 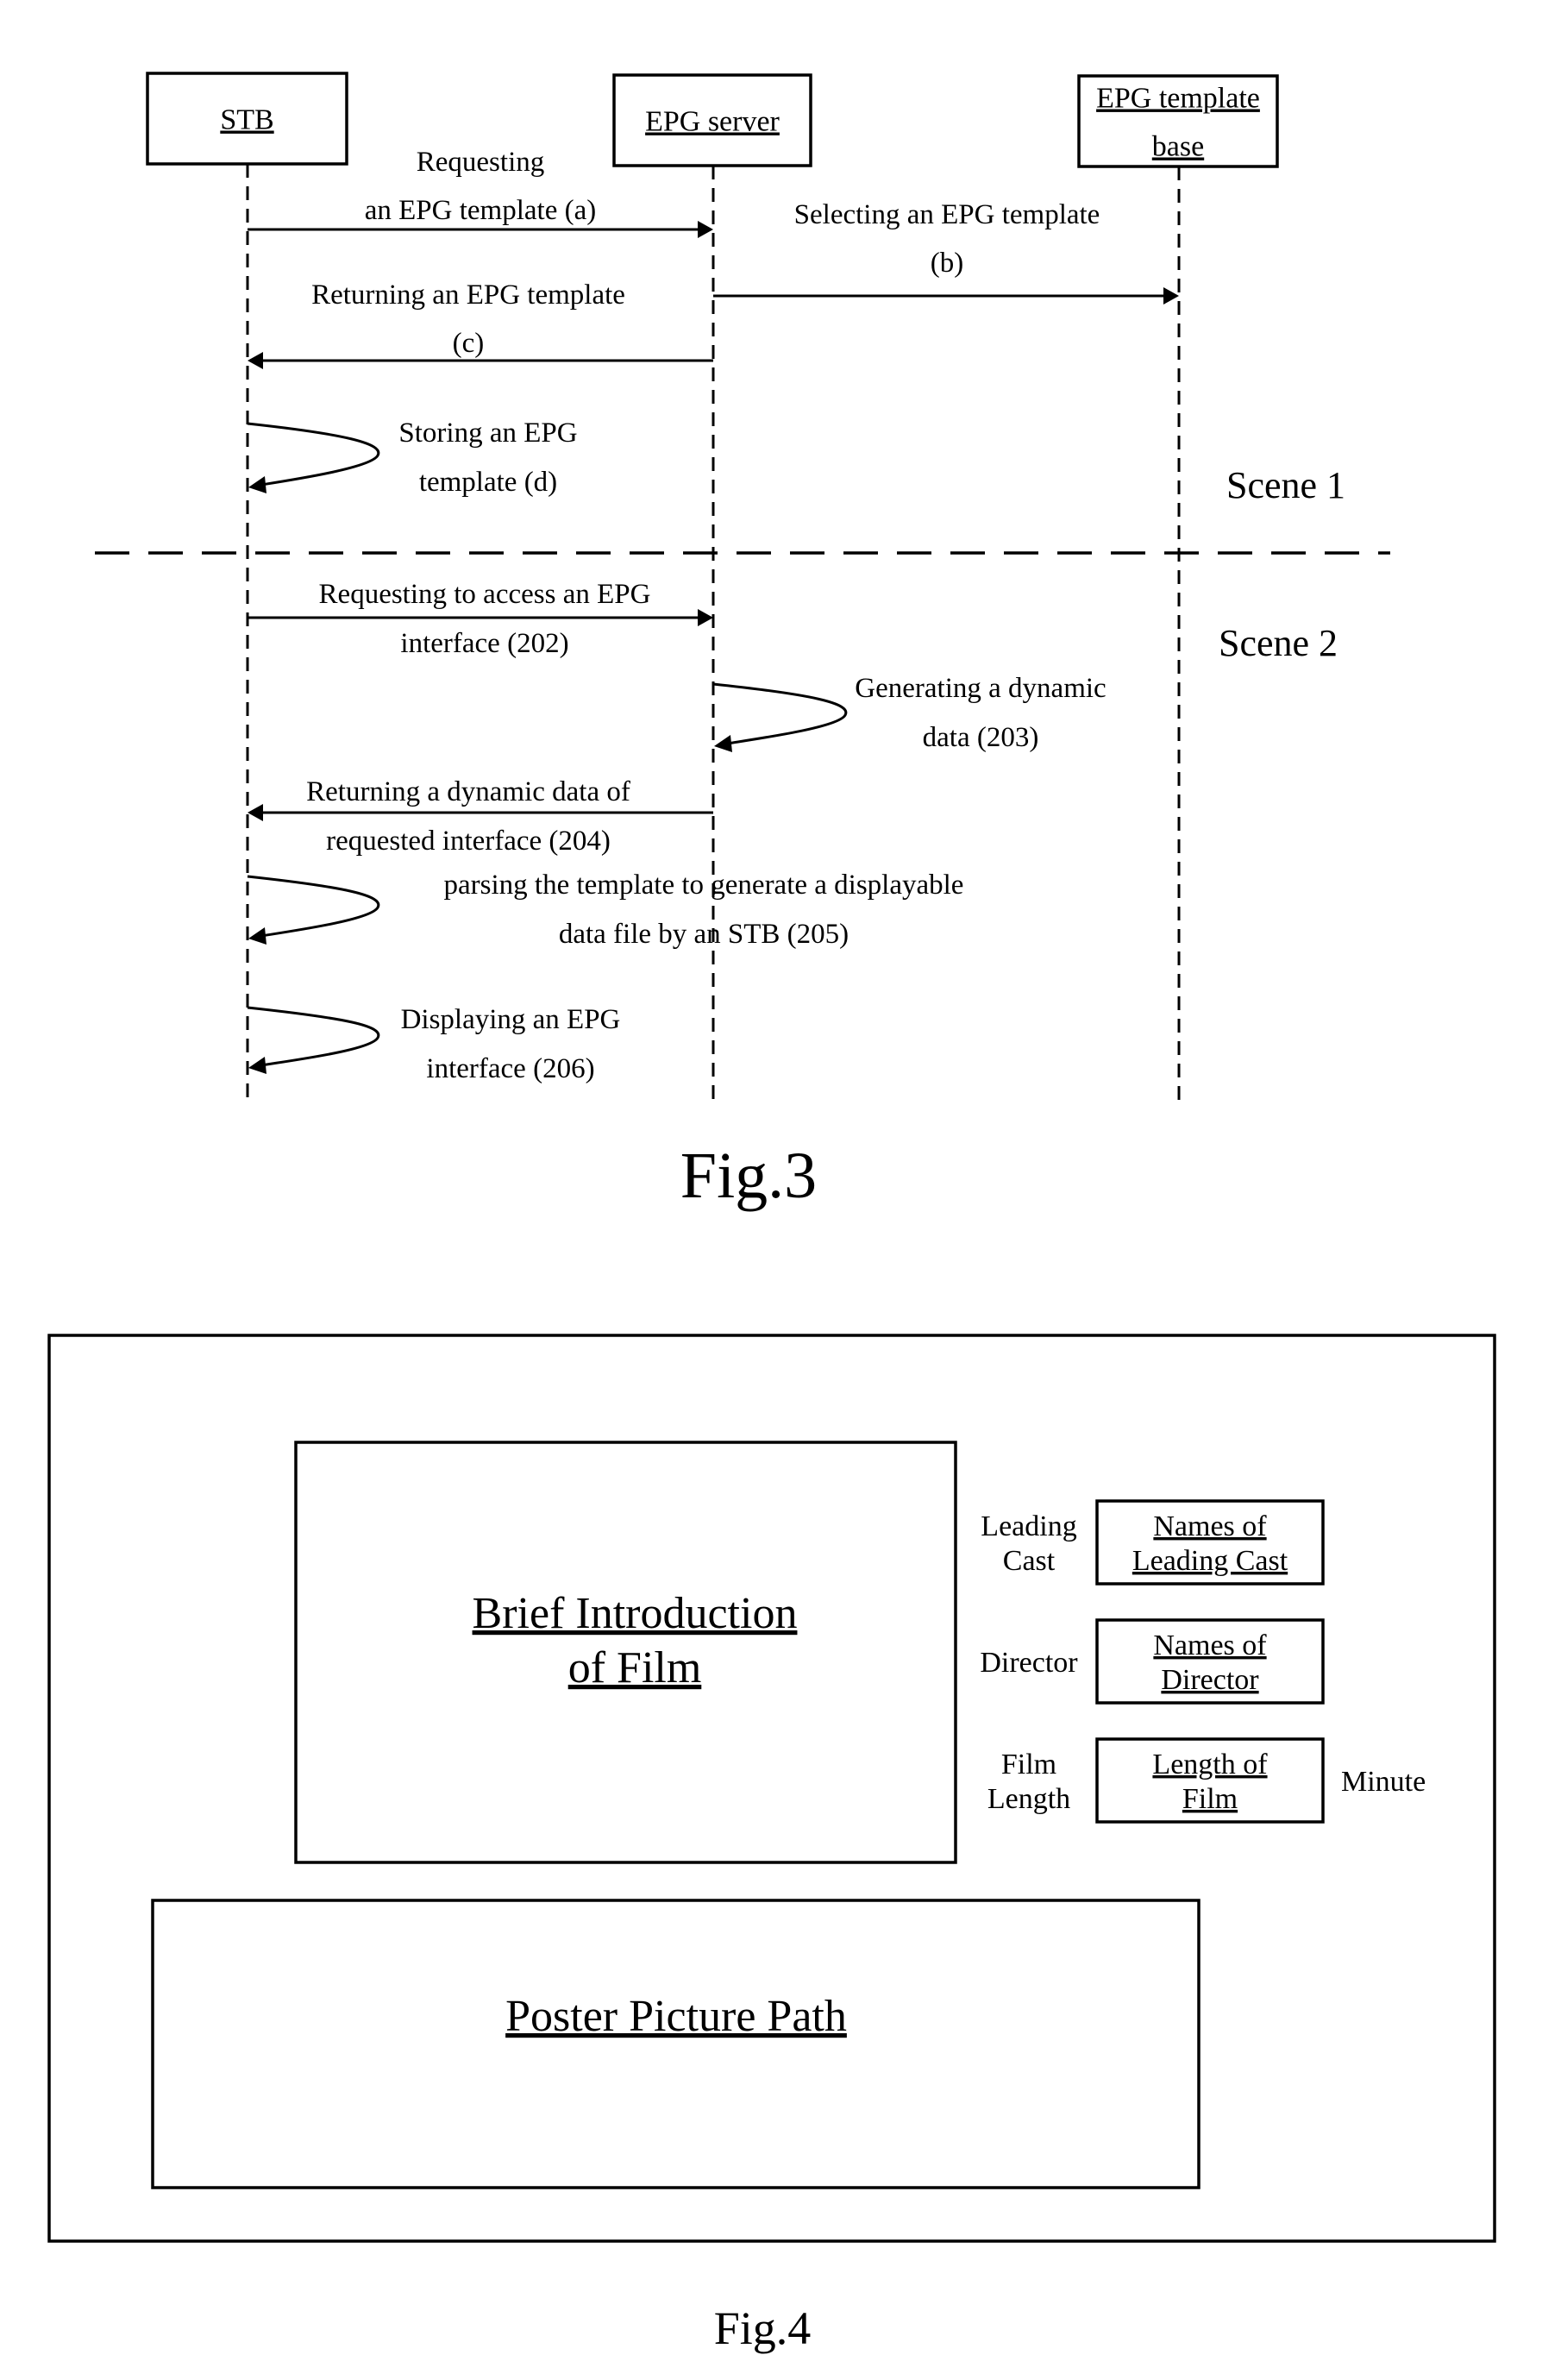 What do you see at coordinates (1178, 147) in the screenshot?
I see `actor-label: base` at bounding box center [1178, 147].